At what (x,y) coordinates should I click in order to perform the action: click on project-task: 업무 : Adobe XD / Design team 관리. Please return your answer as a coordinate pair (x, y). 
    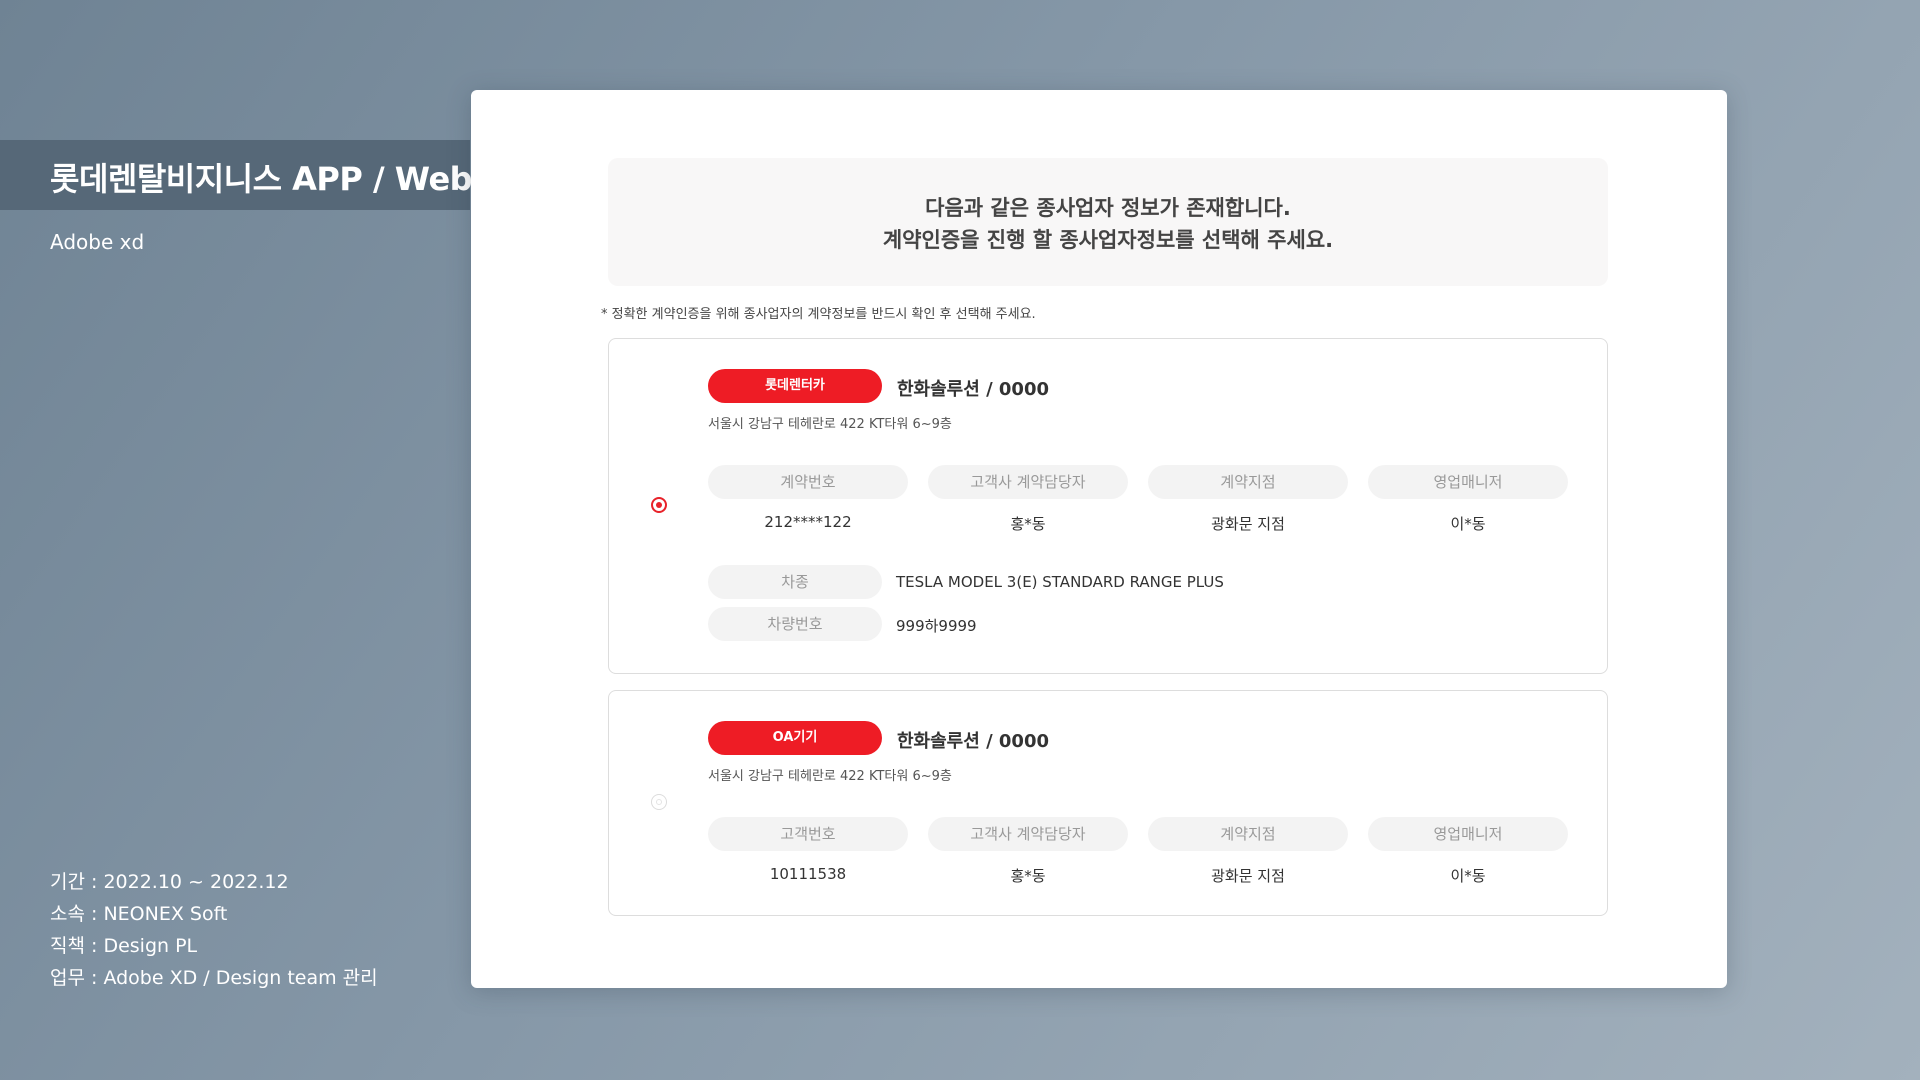
    Looking at the image, I should click on (214, 978).